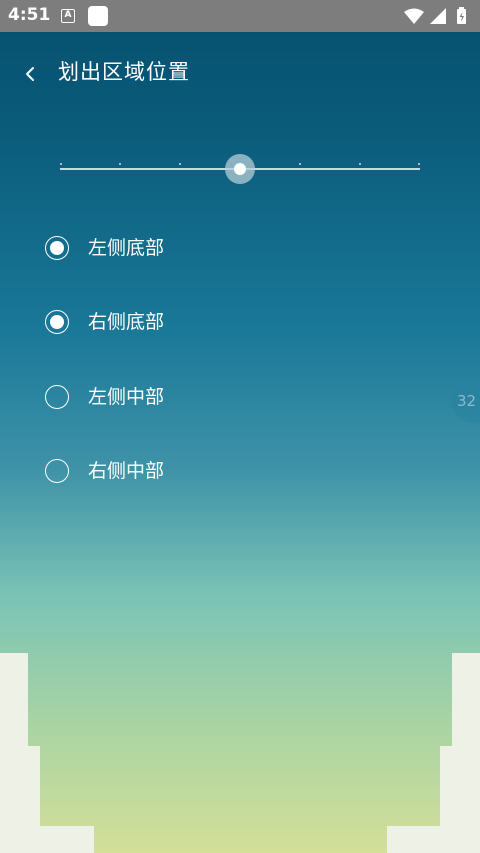  I want to click on decor-block-right, so click(433, 839).